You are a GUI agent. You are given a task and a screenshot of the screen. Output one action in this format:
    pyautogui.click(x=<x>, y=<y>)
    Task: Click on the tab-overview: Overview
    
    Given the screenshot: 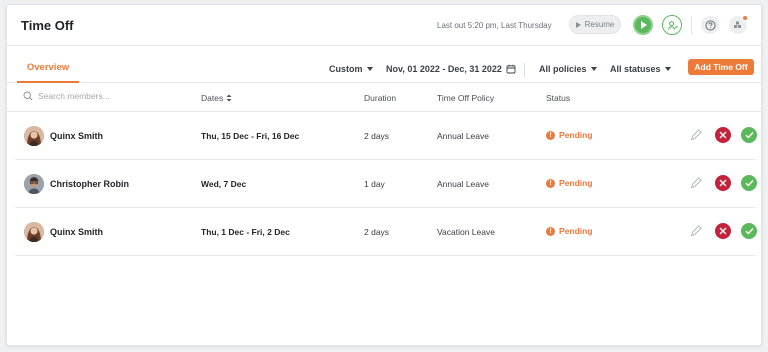 What is the action you would take?
    pyautogui.click(x=48, y=72)
    